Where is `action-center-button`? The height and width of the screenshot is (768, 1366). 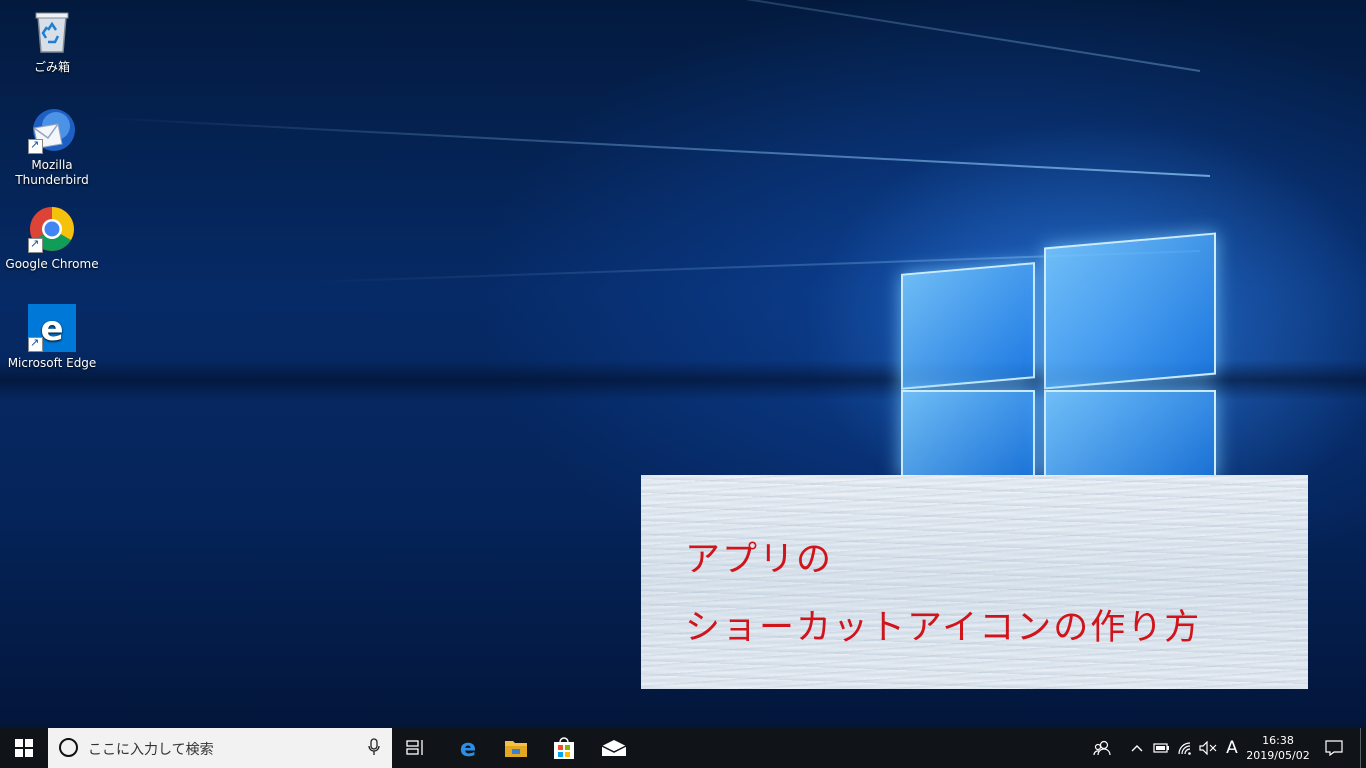
action-center-button is located at coordinates (1334, 748).